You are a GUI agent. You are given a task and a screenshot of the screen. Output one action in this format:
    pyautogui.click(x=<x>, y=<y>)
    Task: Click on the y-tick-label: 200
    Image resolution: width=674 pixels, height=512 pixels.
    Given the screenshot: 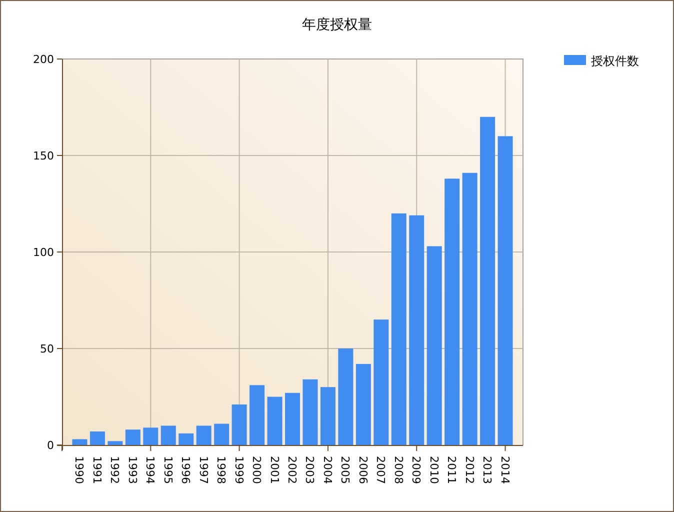 What is the action you would take?
    pyautogui.click(x=43, y=59)
    